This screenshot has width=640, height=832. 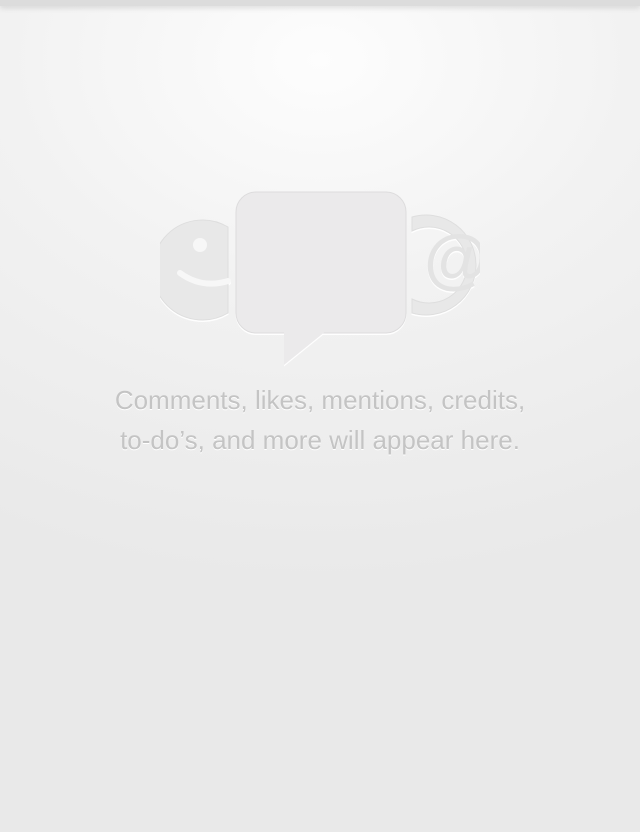 What do you see at coordinates (320, 3) in the screenshot?
I see `top-bar` at bounding box center [320, 3].